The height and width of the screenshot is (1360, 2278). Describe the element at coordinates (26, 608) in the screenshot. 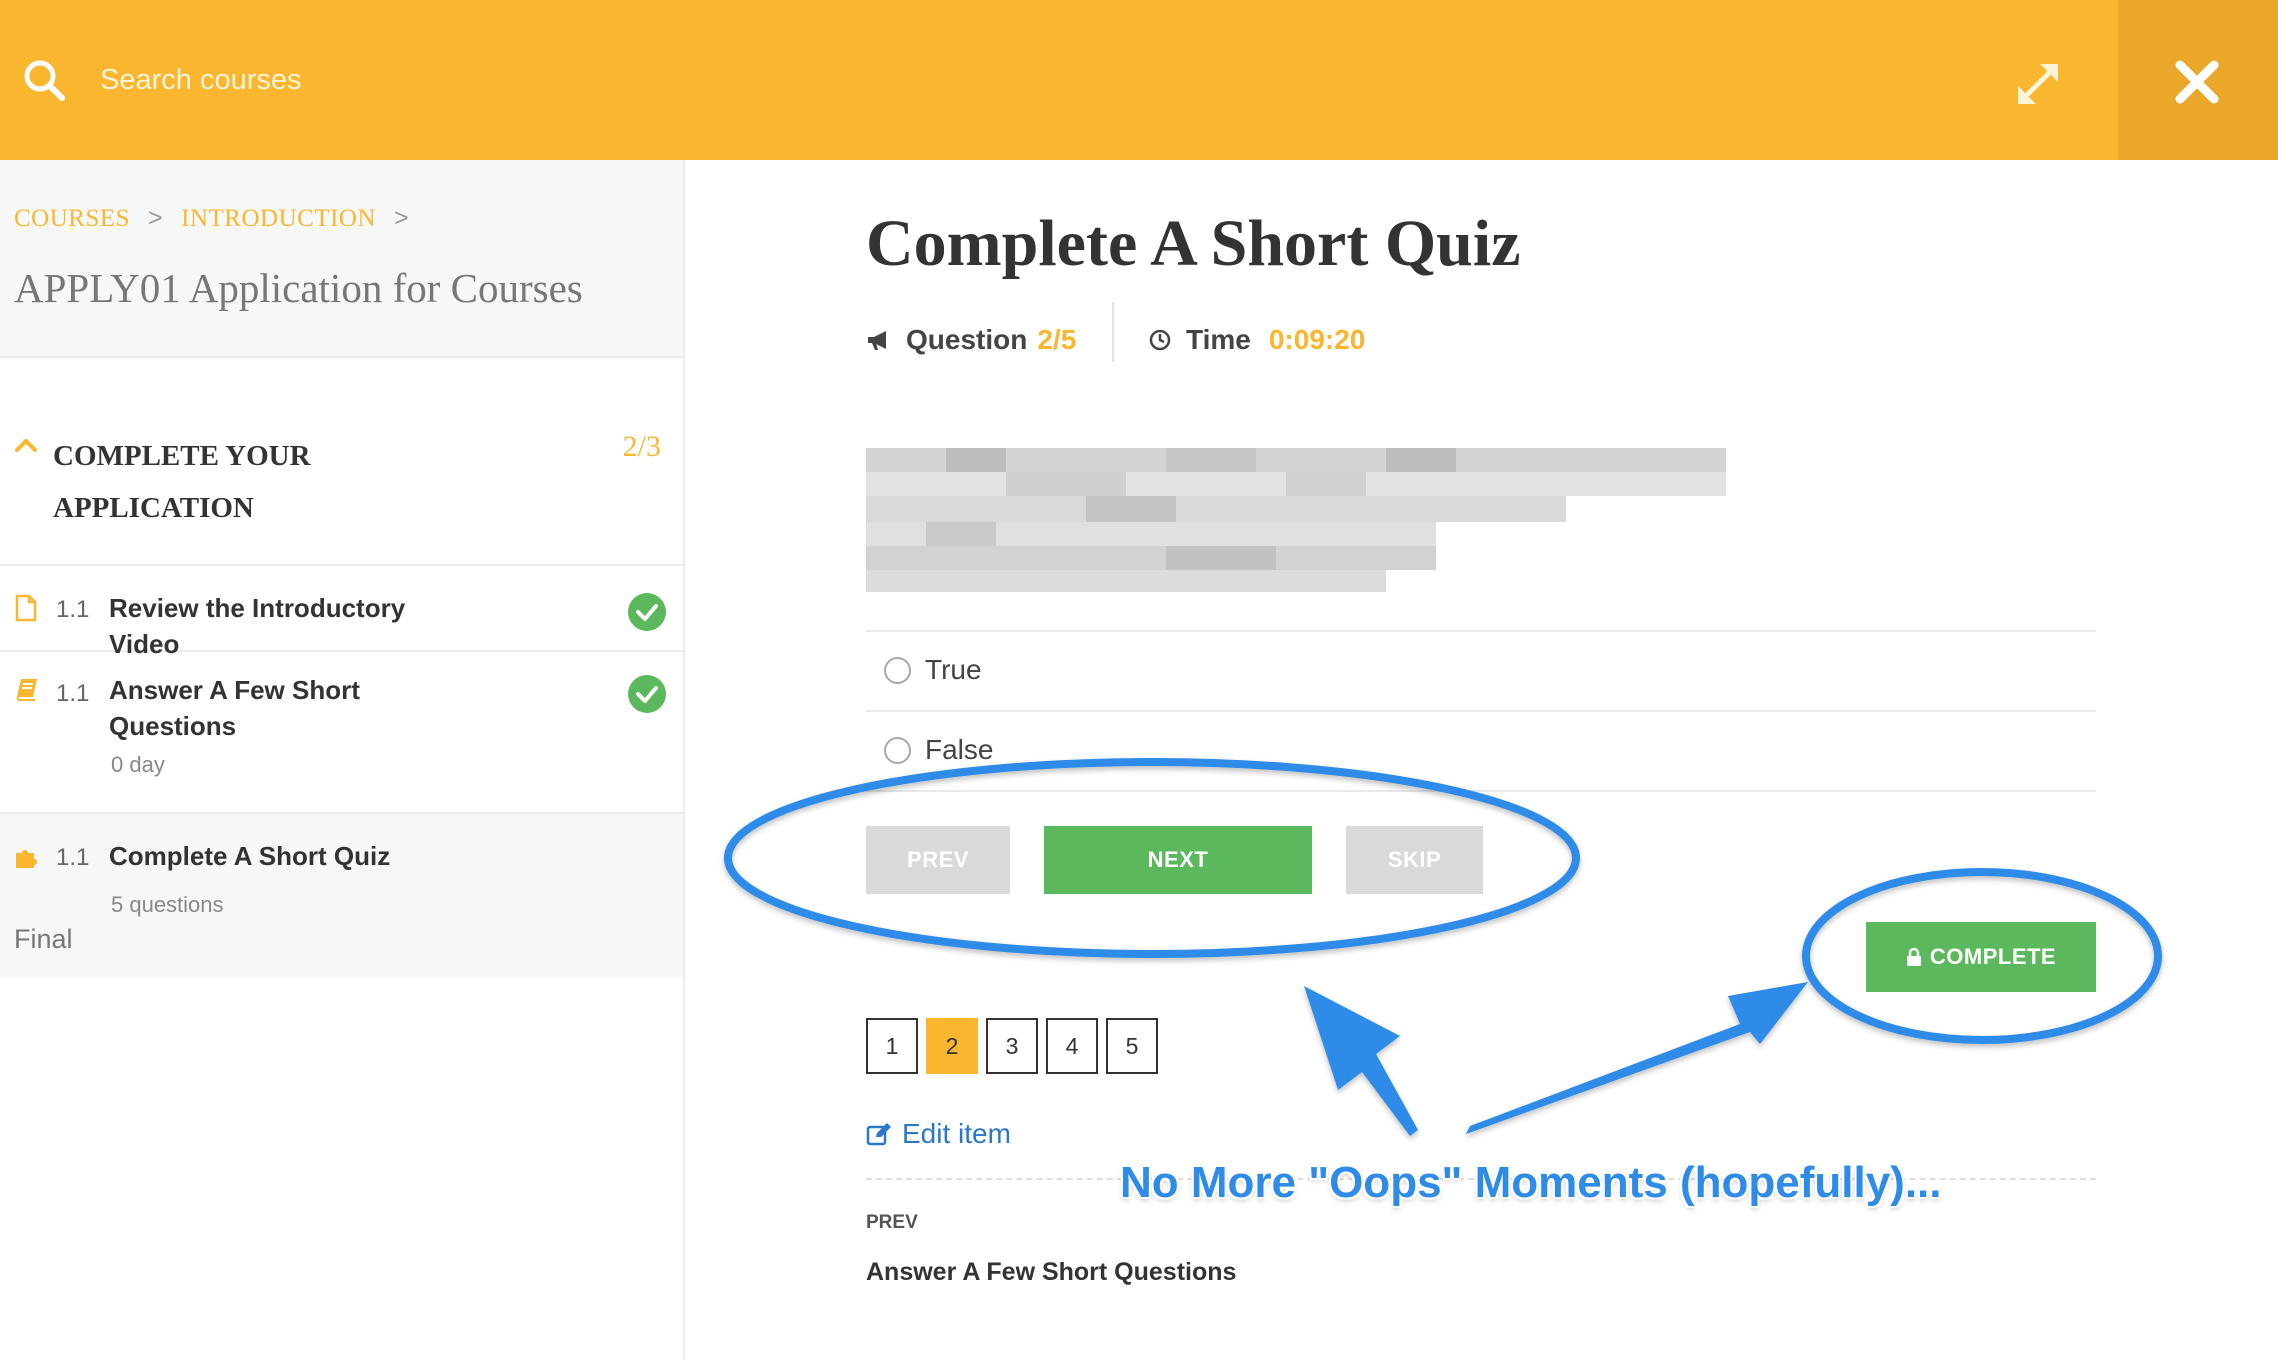

I see `document-icon` at that location.